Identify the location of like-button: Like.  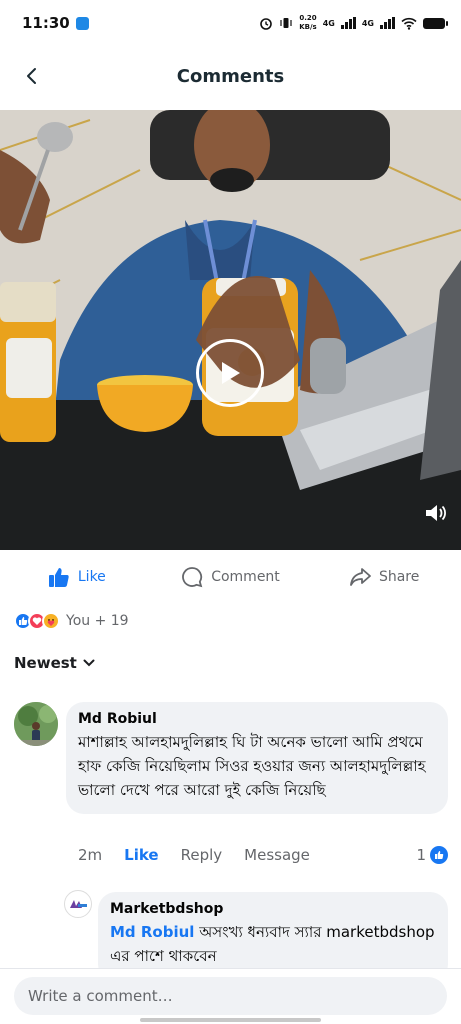
(77, 577).